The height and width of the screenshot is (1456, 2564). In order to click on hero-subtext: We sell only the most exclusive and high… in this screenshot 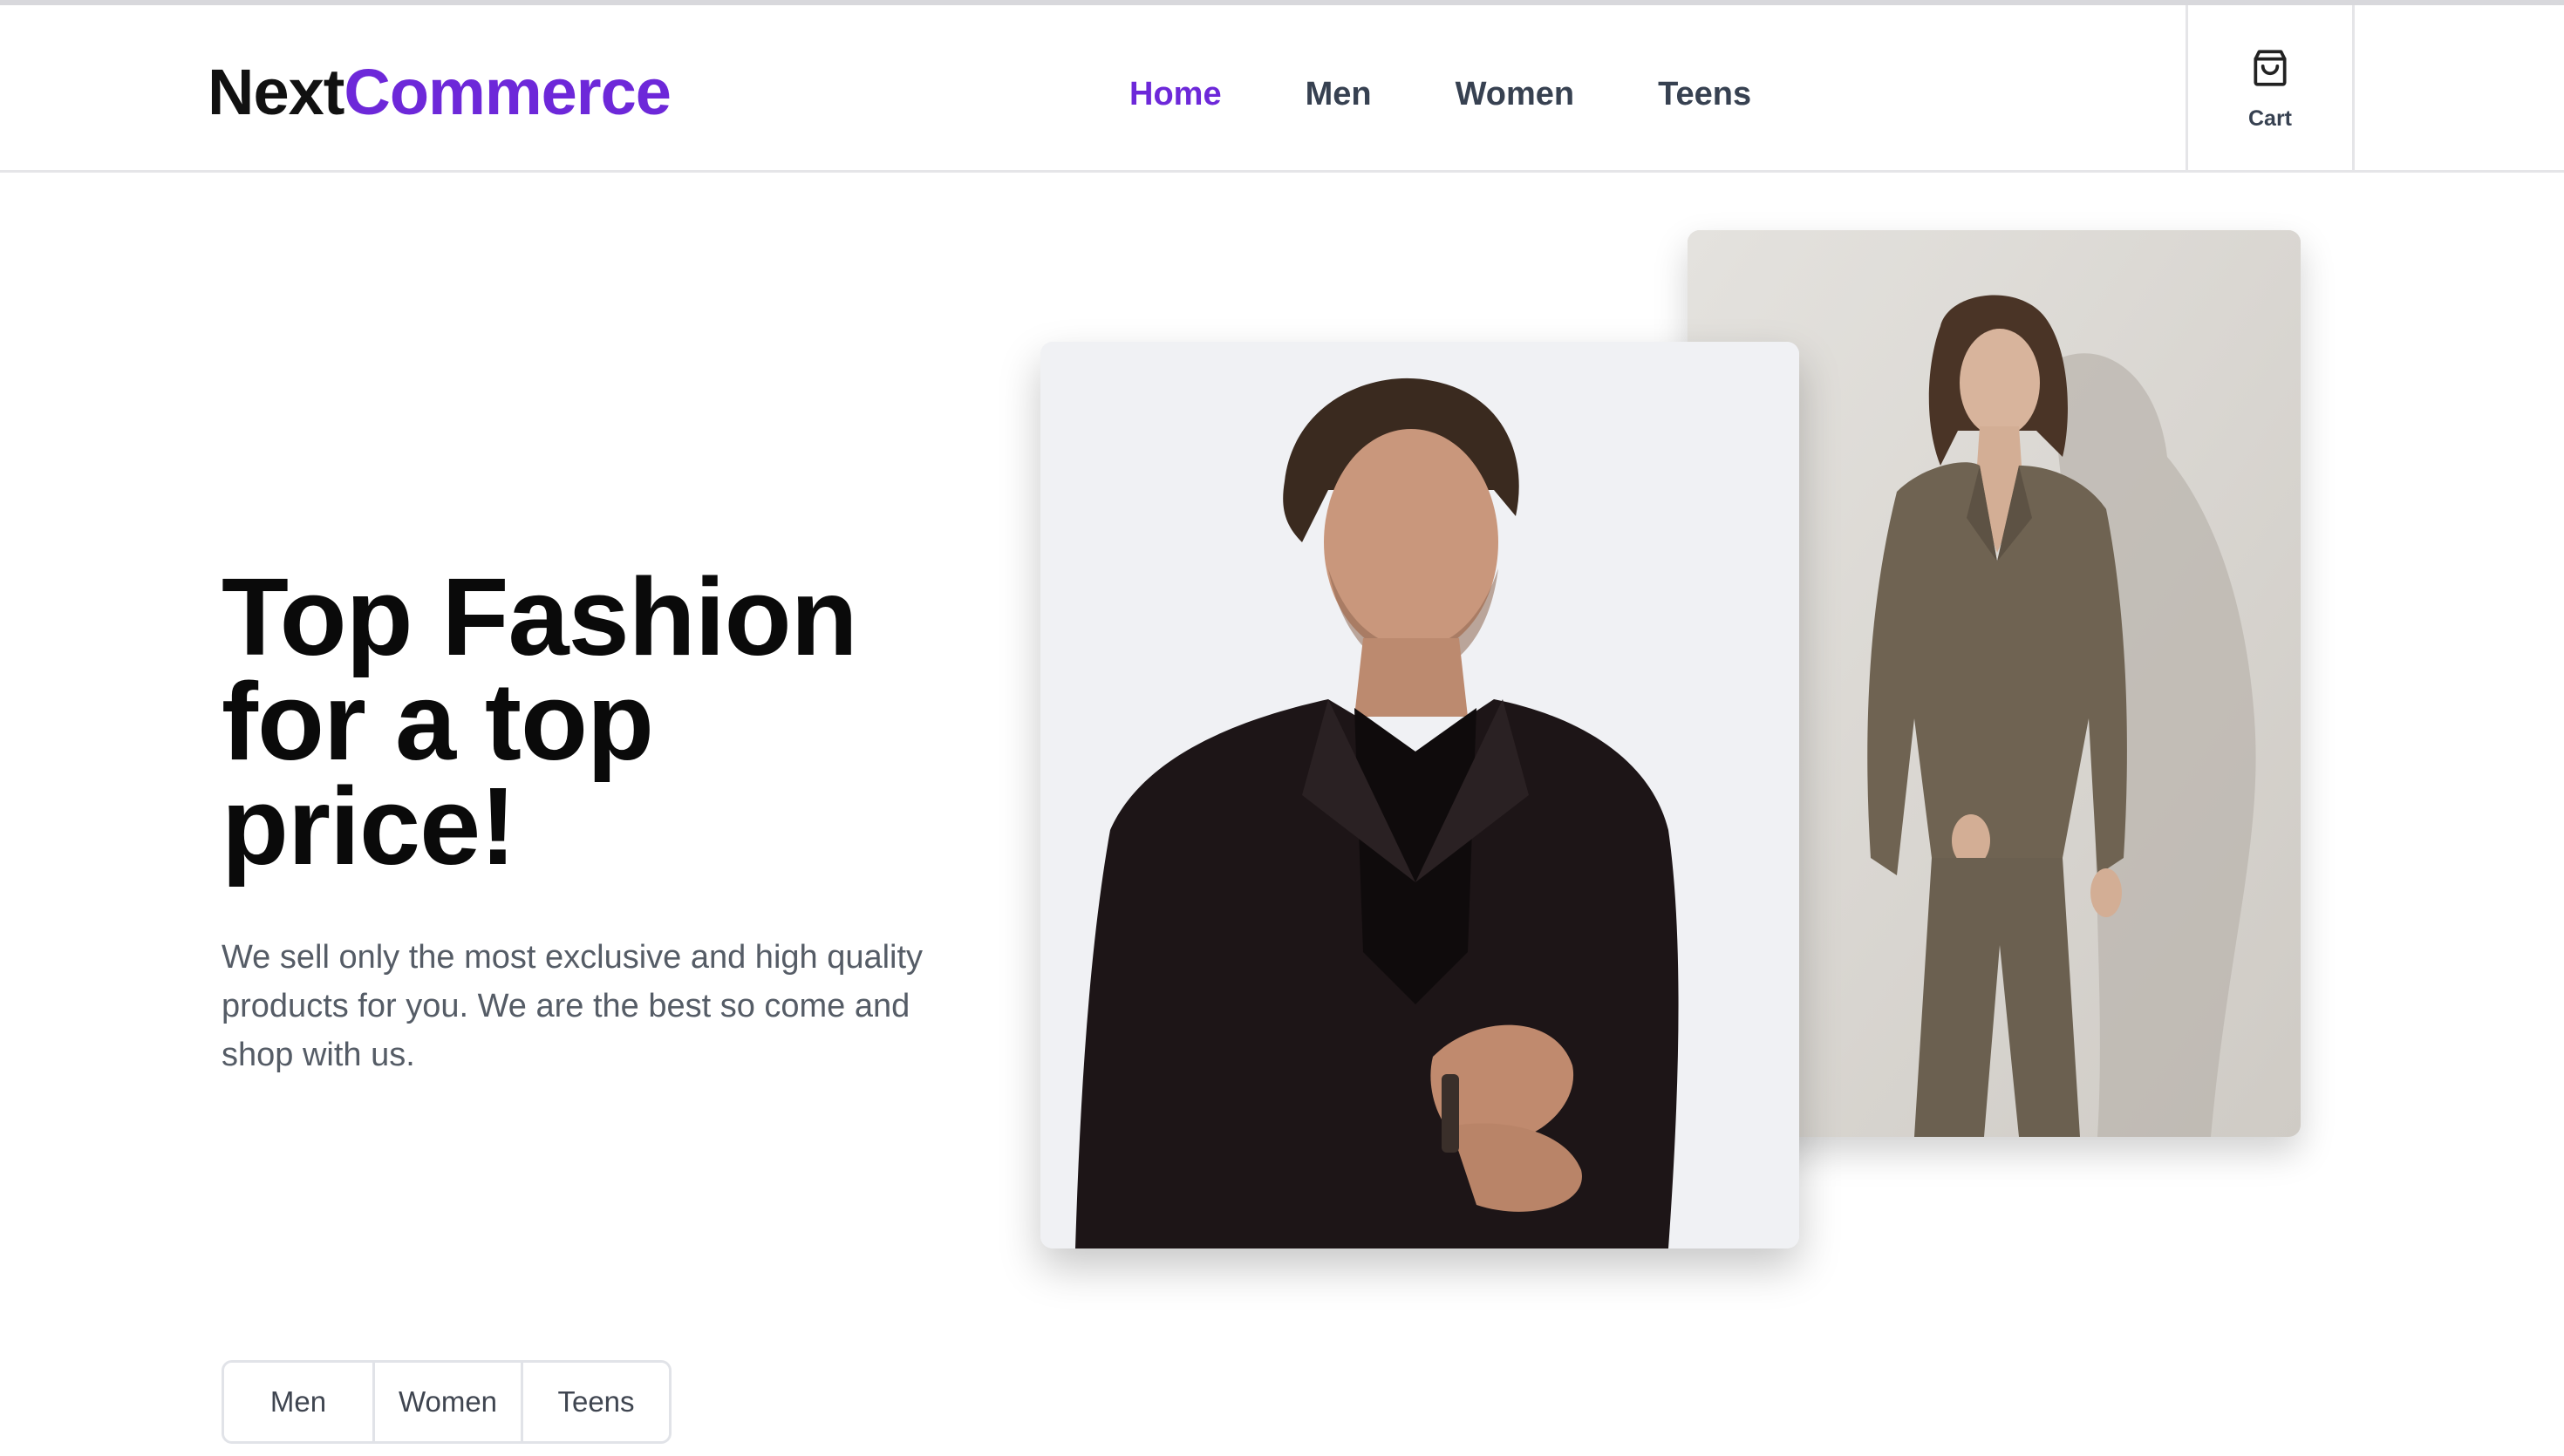, I will do `click(573, 1006)`.